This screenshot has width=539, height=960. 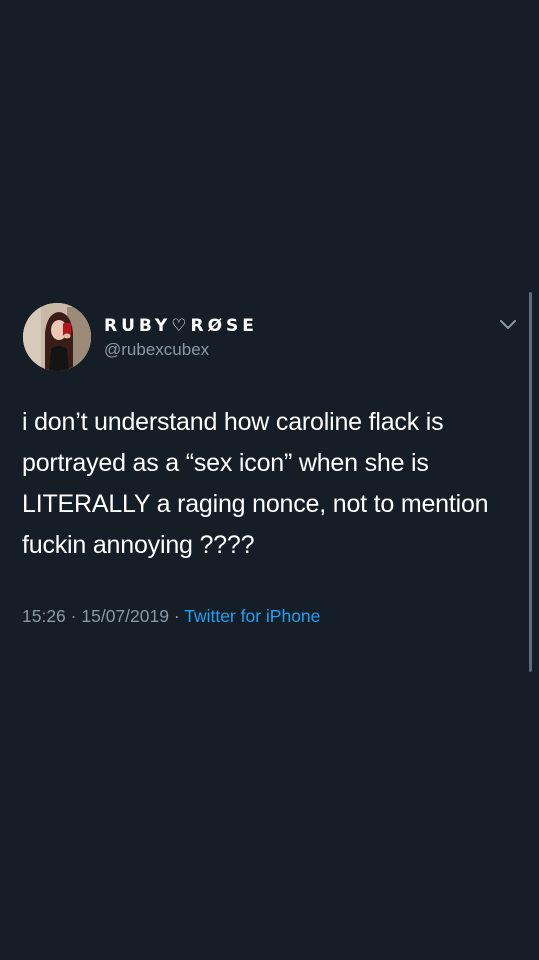 What do you see at coordinates (157, 349) in the screenshot?
I see `user-handle: @rubexcubex` at bounding box center [157, 349].